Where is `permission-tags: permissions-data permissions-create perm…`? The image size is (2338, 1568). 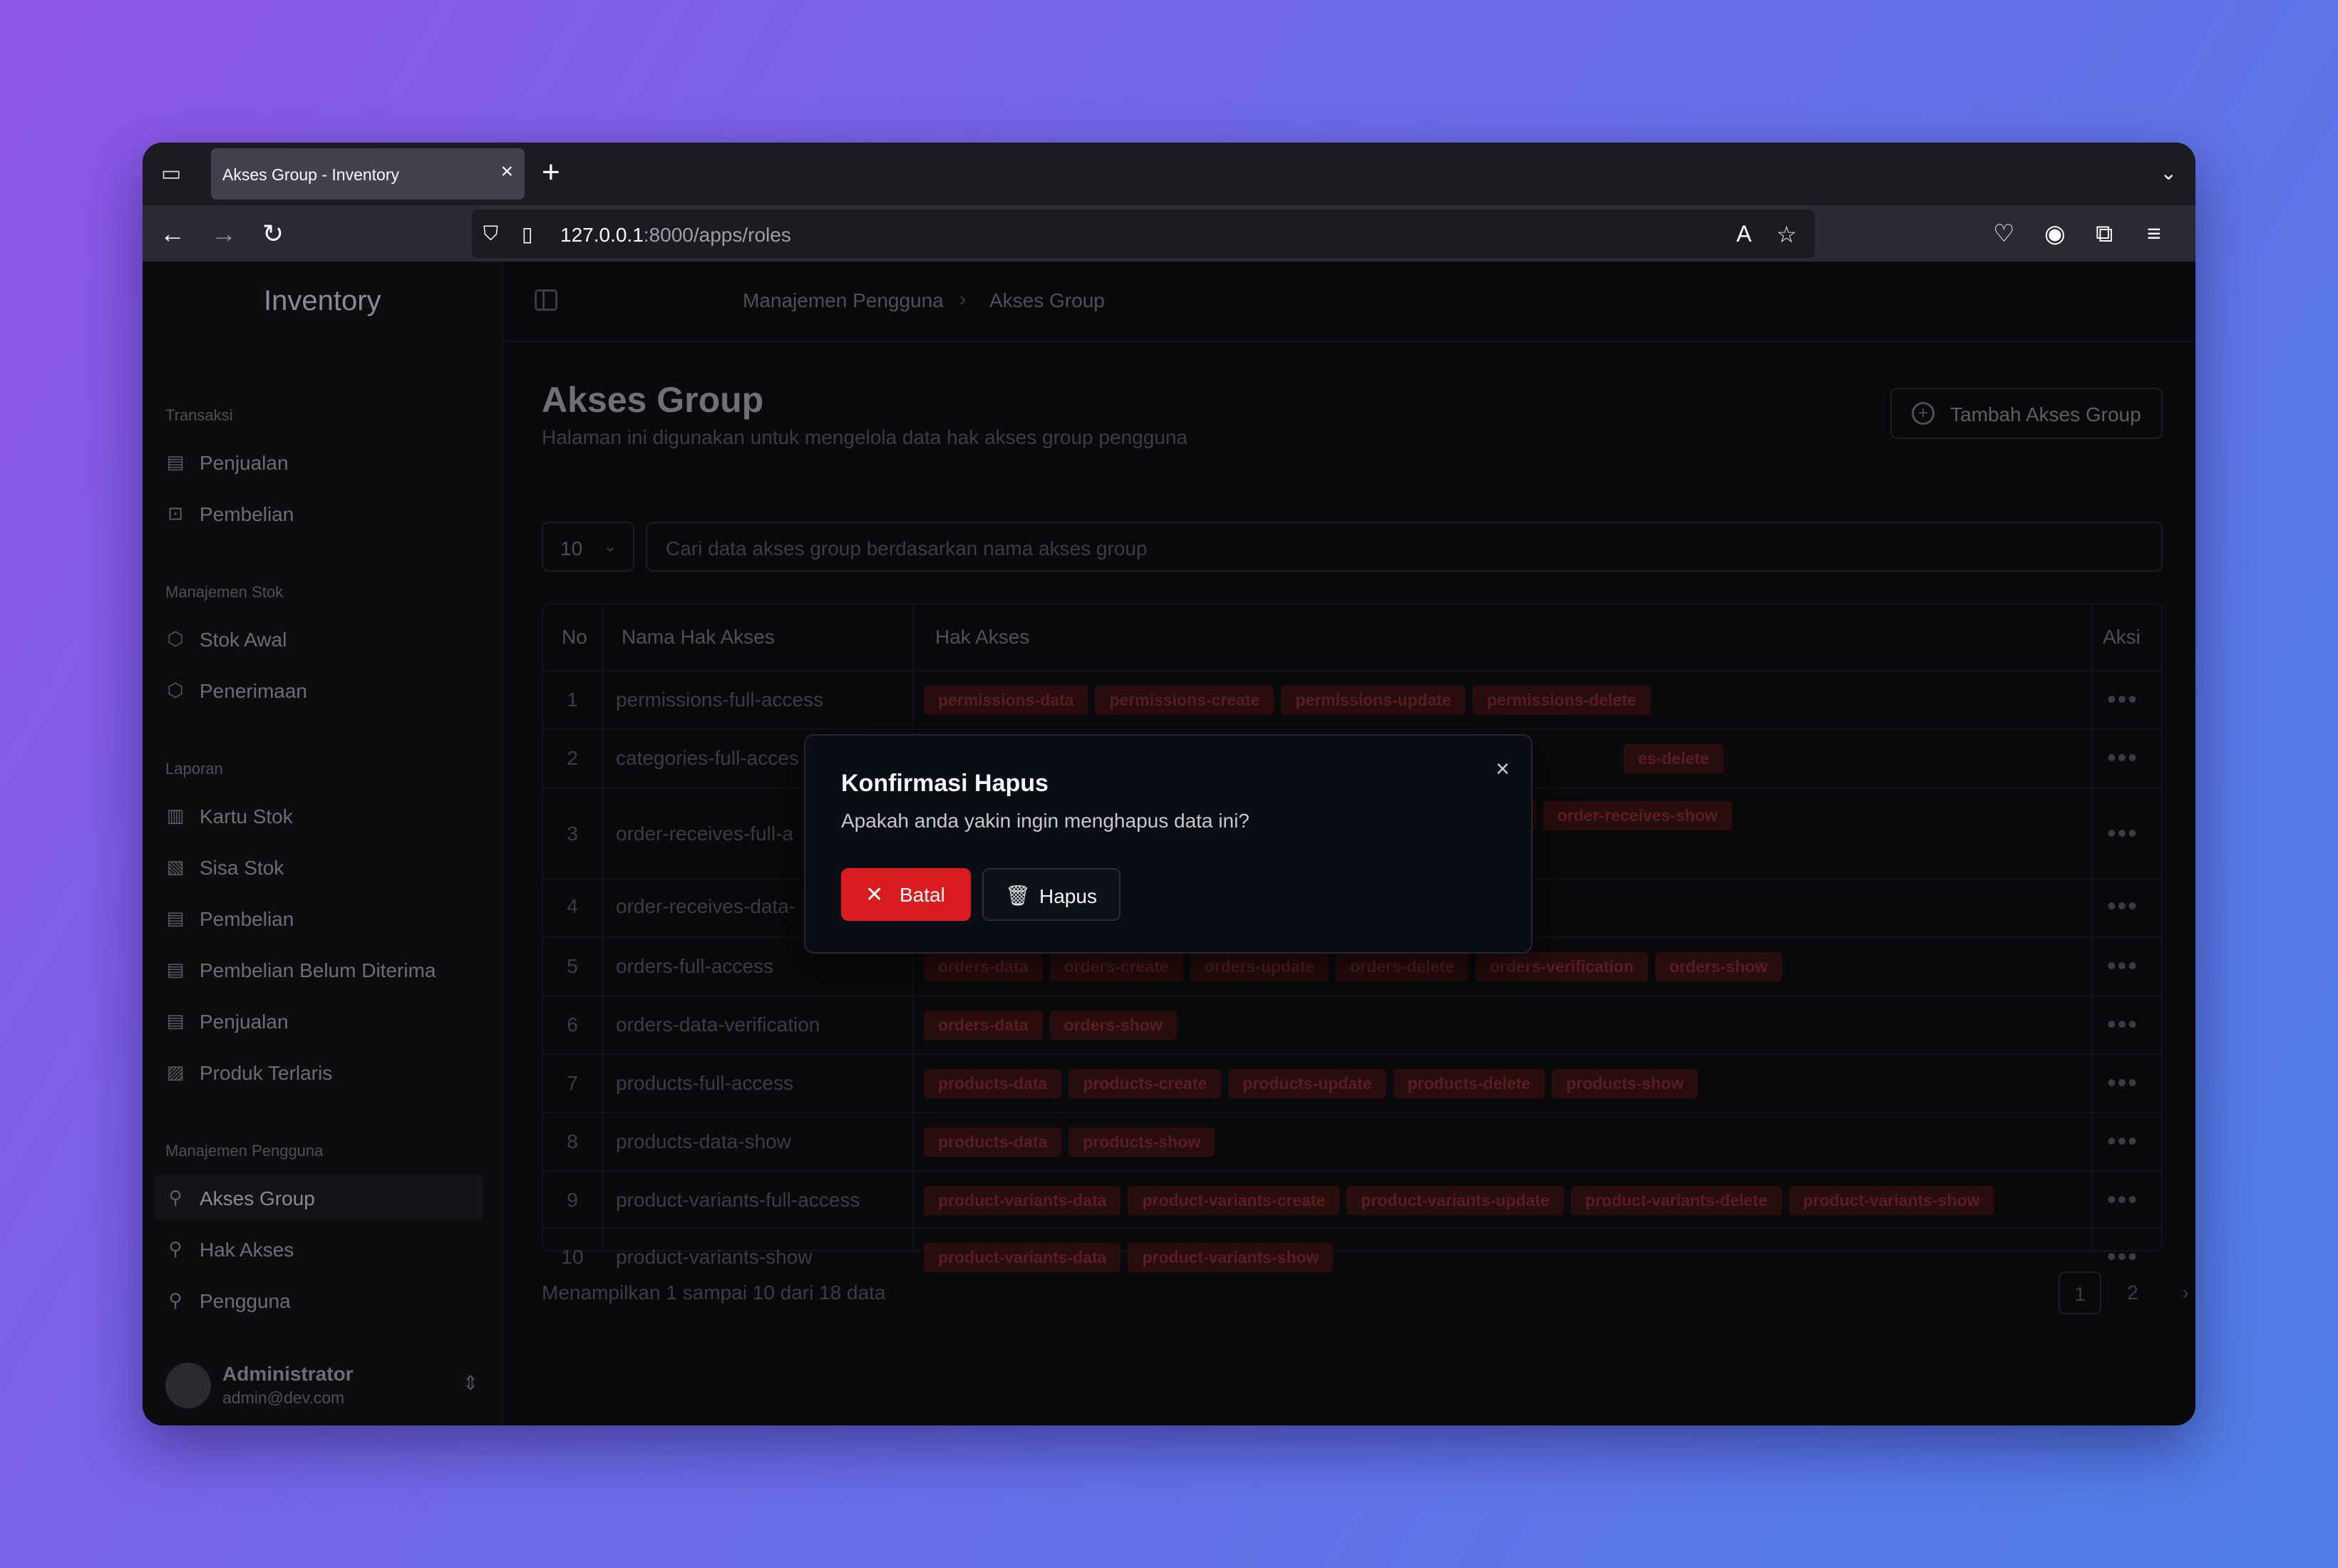 permission-tags: permissions-data permissions-create perm… is located at coordinates (1287, 700).